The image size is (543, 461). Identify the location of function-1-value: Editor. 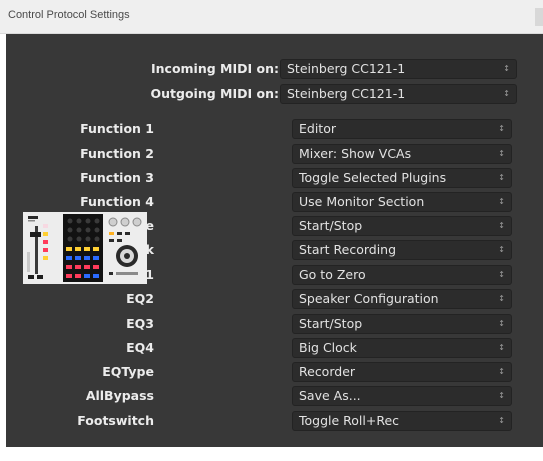
(317, 128).